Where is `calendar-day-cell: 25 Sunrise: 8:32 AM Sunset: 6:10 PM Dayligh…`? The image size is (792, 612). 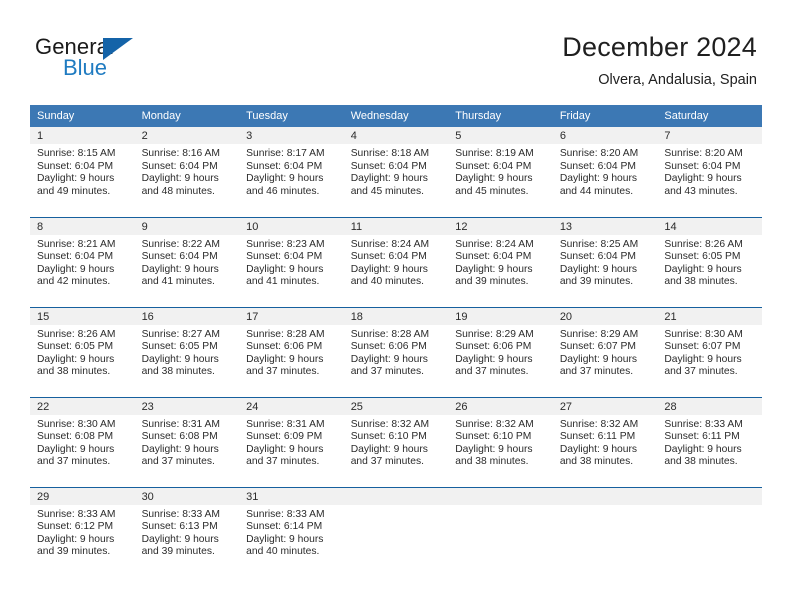 calendar-day-cell: 25 Sunrise: 8:32 AM Sunset: 6:10 PM Dayligh… is located at coordinates (396, 441).